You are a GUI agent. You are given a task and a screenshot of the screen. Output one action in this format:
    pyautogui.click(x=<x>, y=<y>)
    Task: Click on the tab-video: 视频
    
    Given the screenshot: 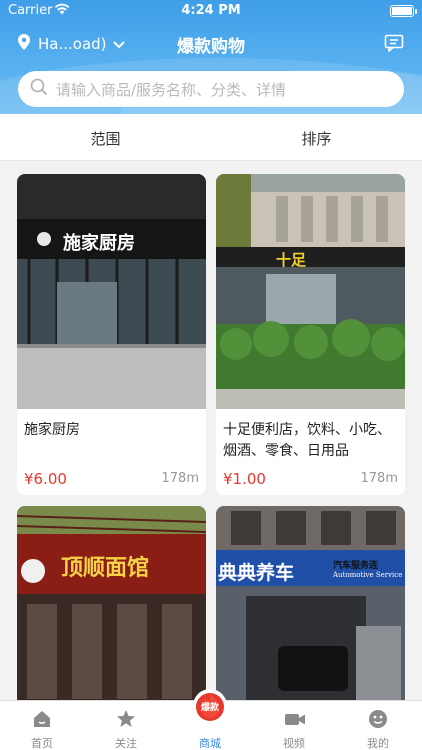 What is the action you would take?
    pyautogui.click(x=294, y=725)
    